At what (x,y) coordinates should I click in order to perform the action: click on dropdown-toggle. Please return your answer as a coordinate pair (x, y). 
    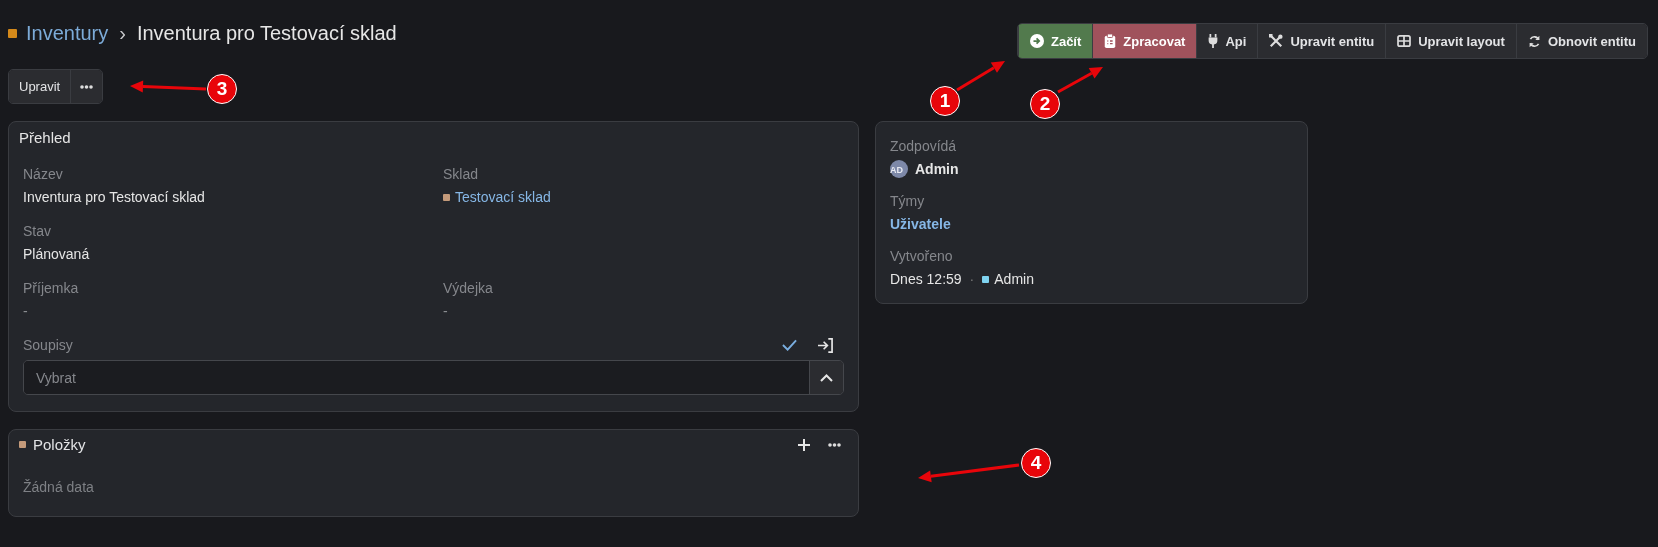
    Looking at the image, I should click on (826, 377).